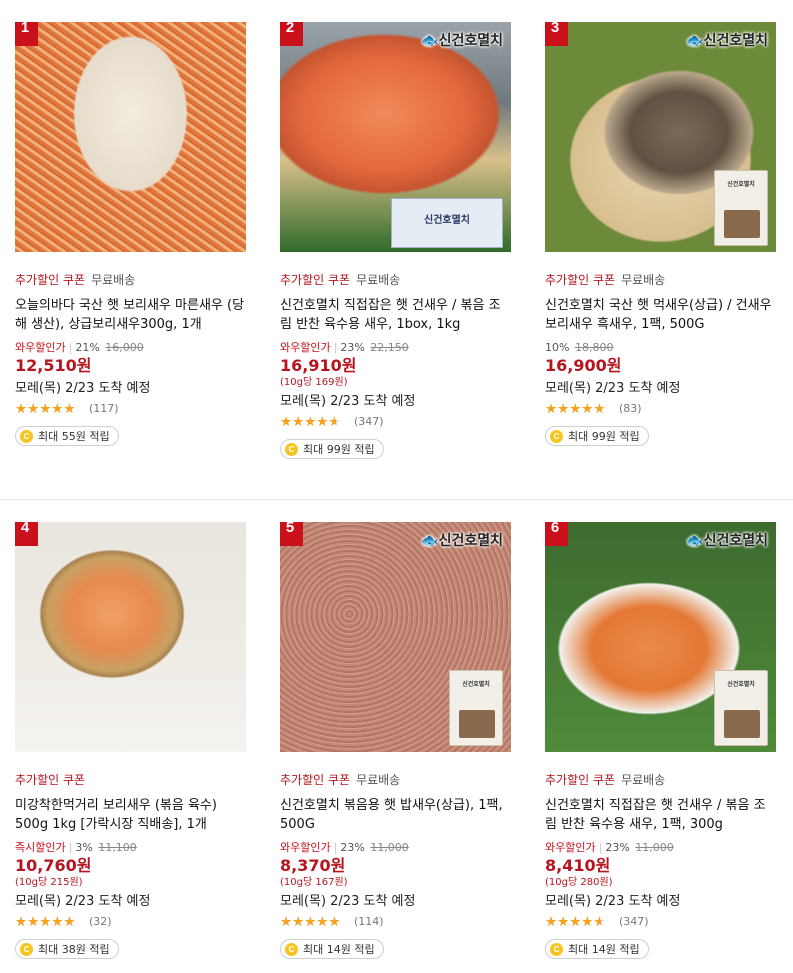 This screenshot has width=793, height=973. What do you see at coordinates (396, 815) in the screenshot?
I see `product-title: 신건호멸치 볶음용 햇 밥새우(상급), 1팩, 500G` at bounding box center [396, 815].